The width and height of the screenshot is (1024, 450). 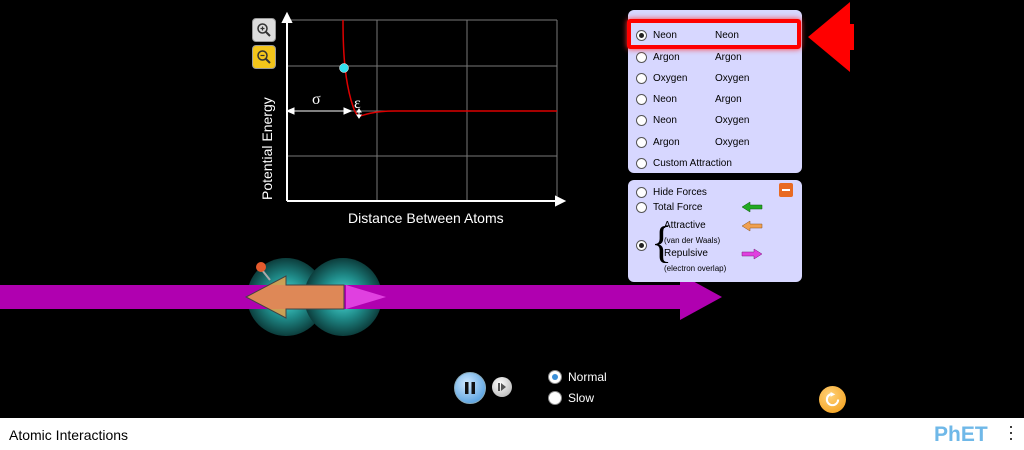 I want to click on speed-slow-option: Slow, so click(x=571, y=398).